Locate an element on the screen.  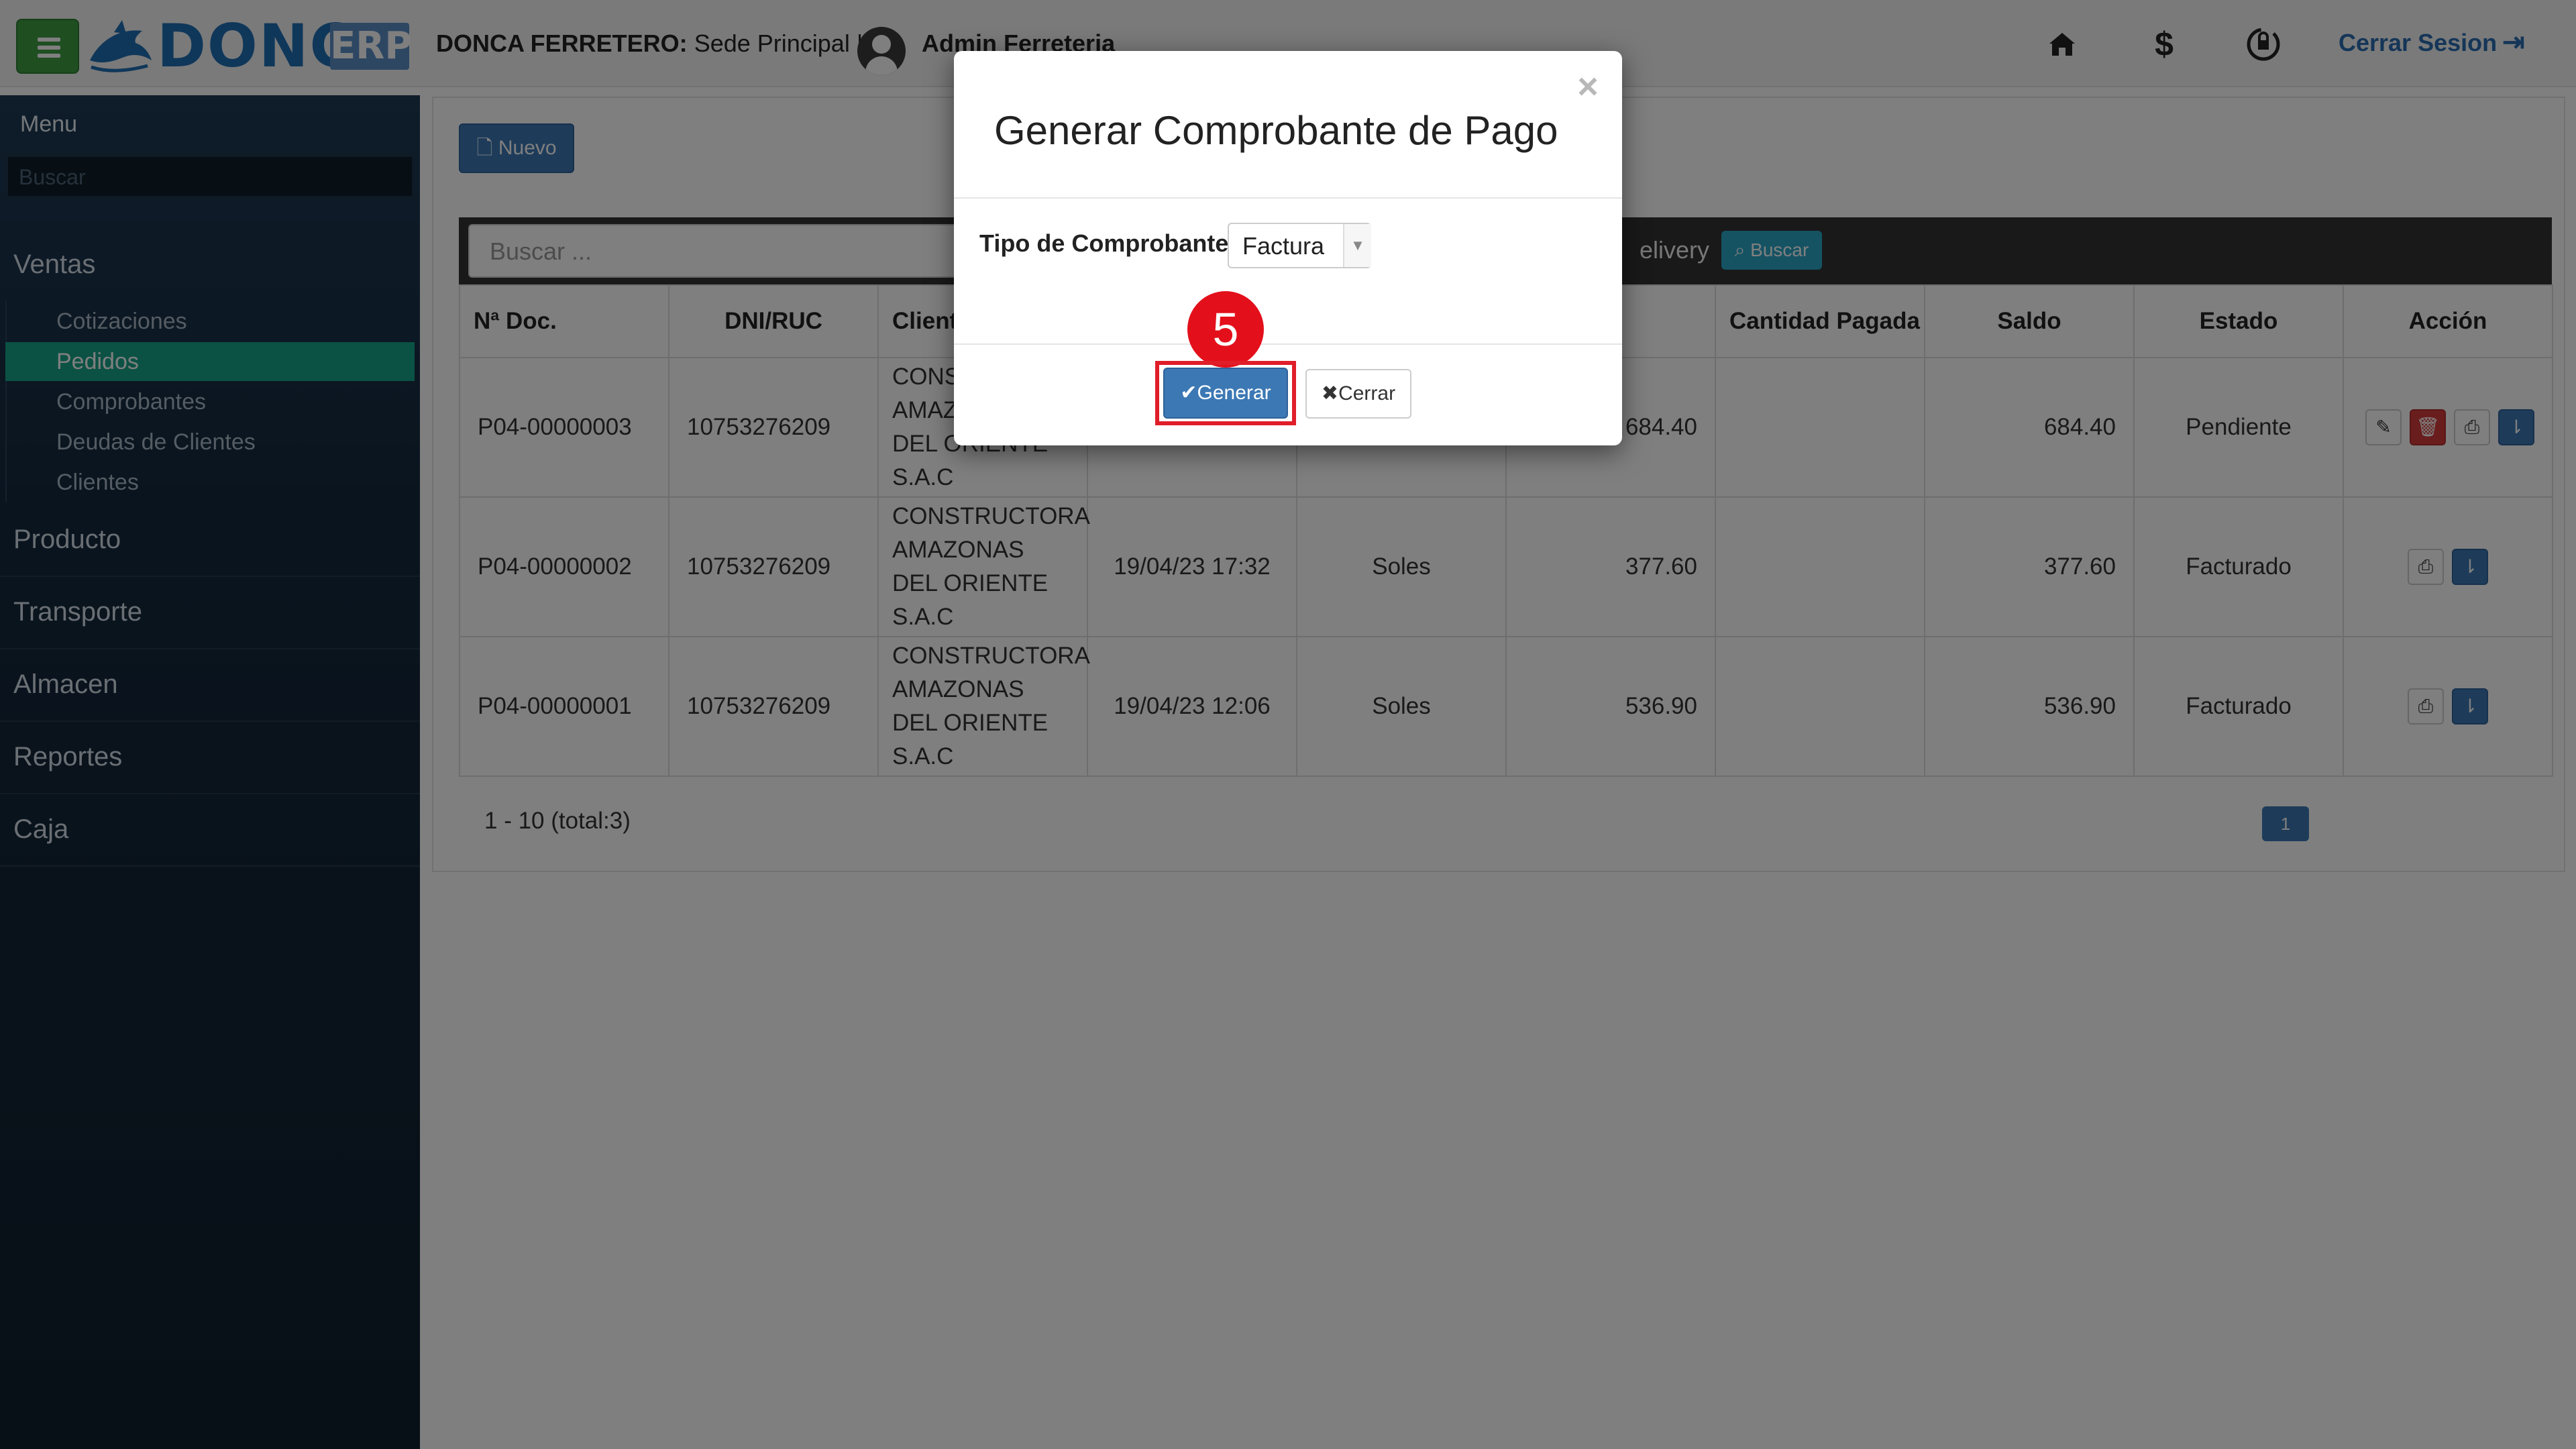
receipt-type-label: Tipo de Comprobante is located at coordinates (1104, 243).